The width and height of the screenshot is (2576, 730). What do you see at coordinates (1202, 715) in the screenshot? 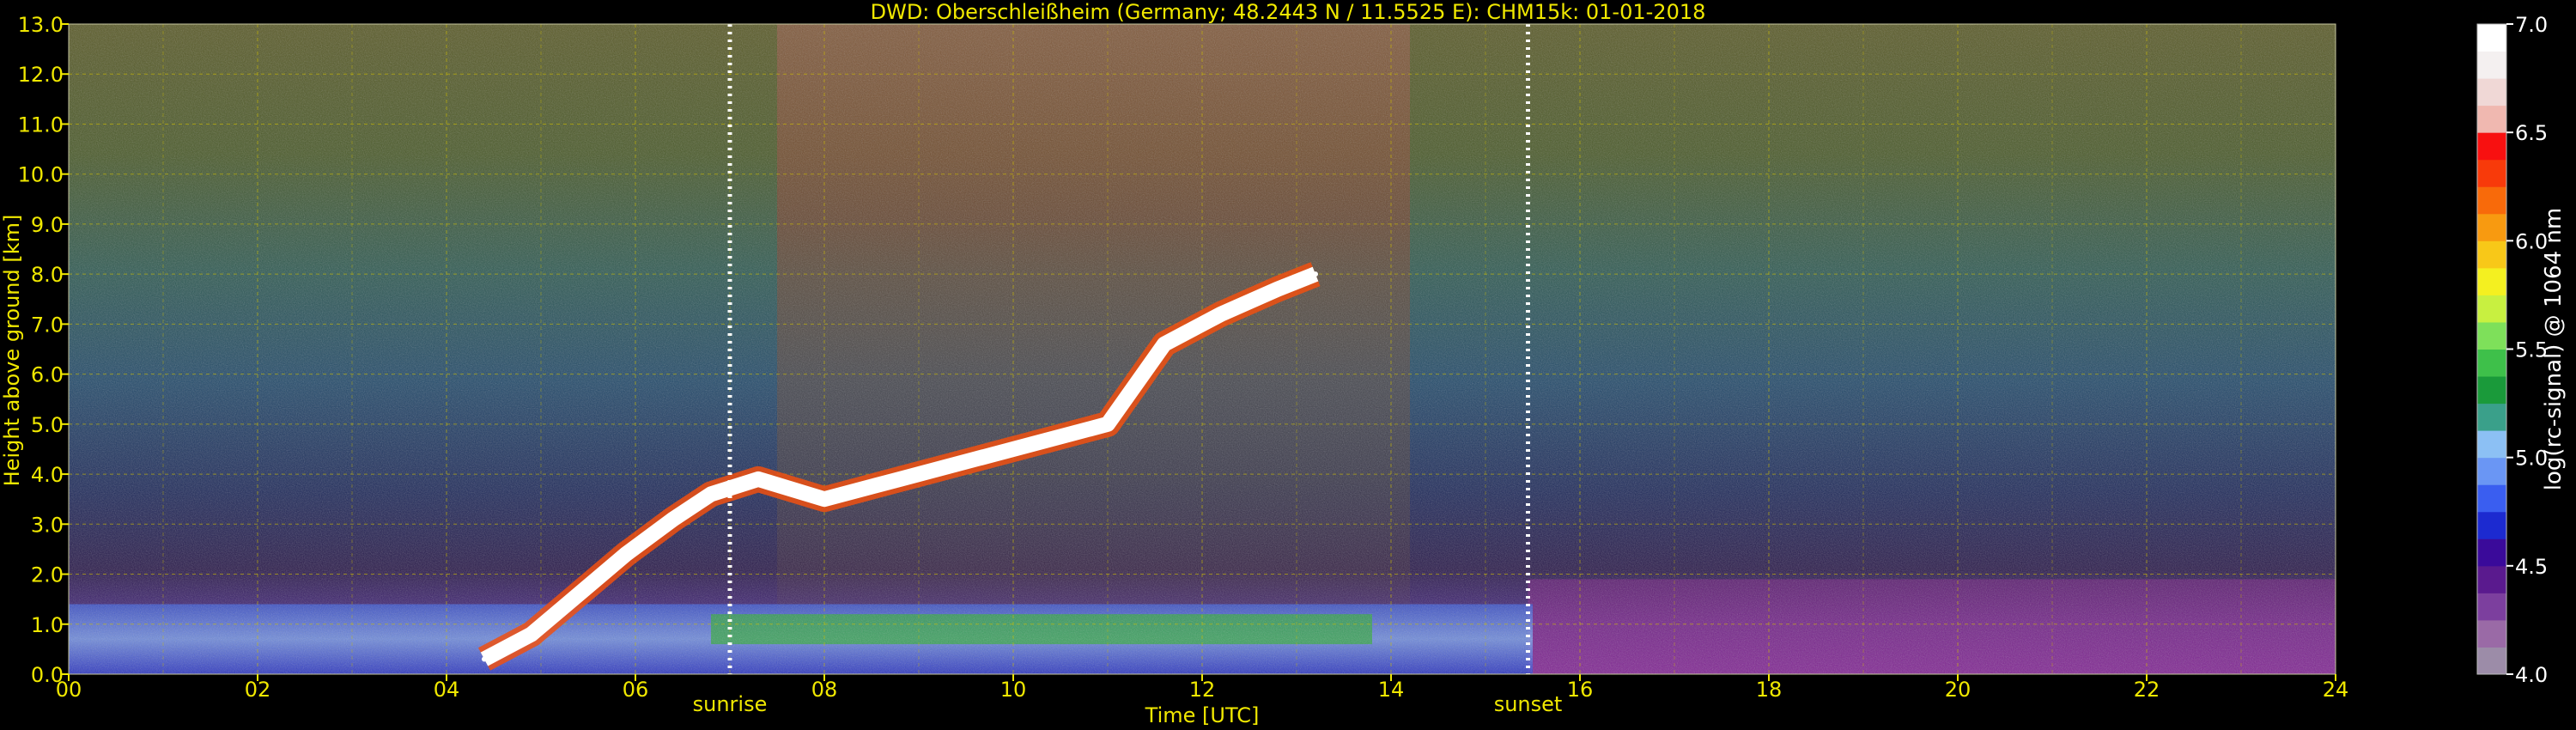
I see `x-axis-label: Time [UTC]` at bounding box center [1202, 715].